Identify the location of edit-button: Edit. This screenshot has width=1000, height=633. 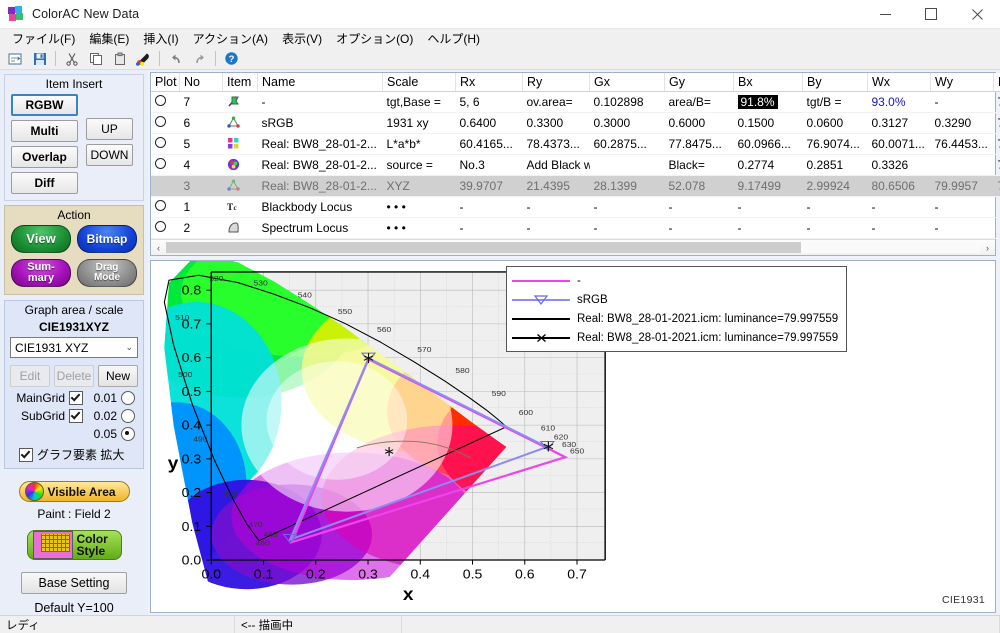
(30, 376).